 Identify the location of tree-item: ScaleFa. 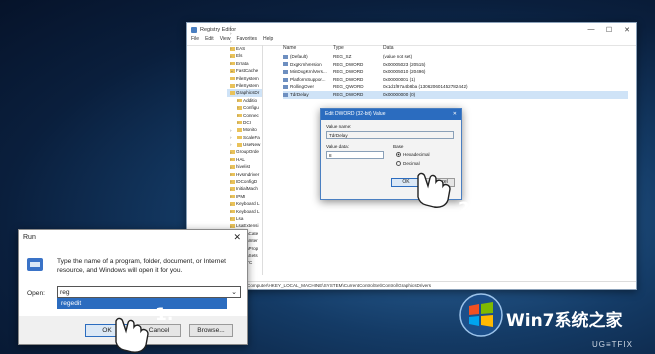
(244, 137).